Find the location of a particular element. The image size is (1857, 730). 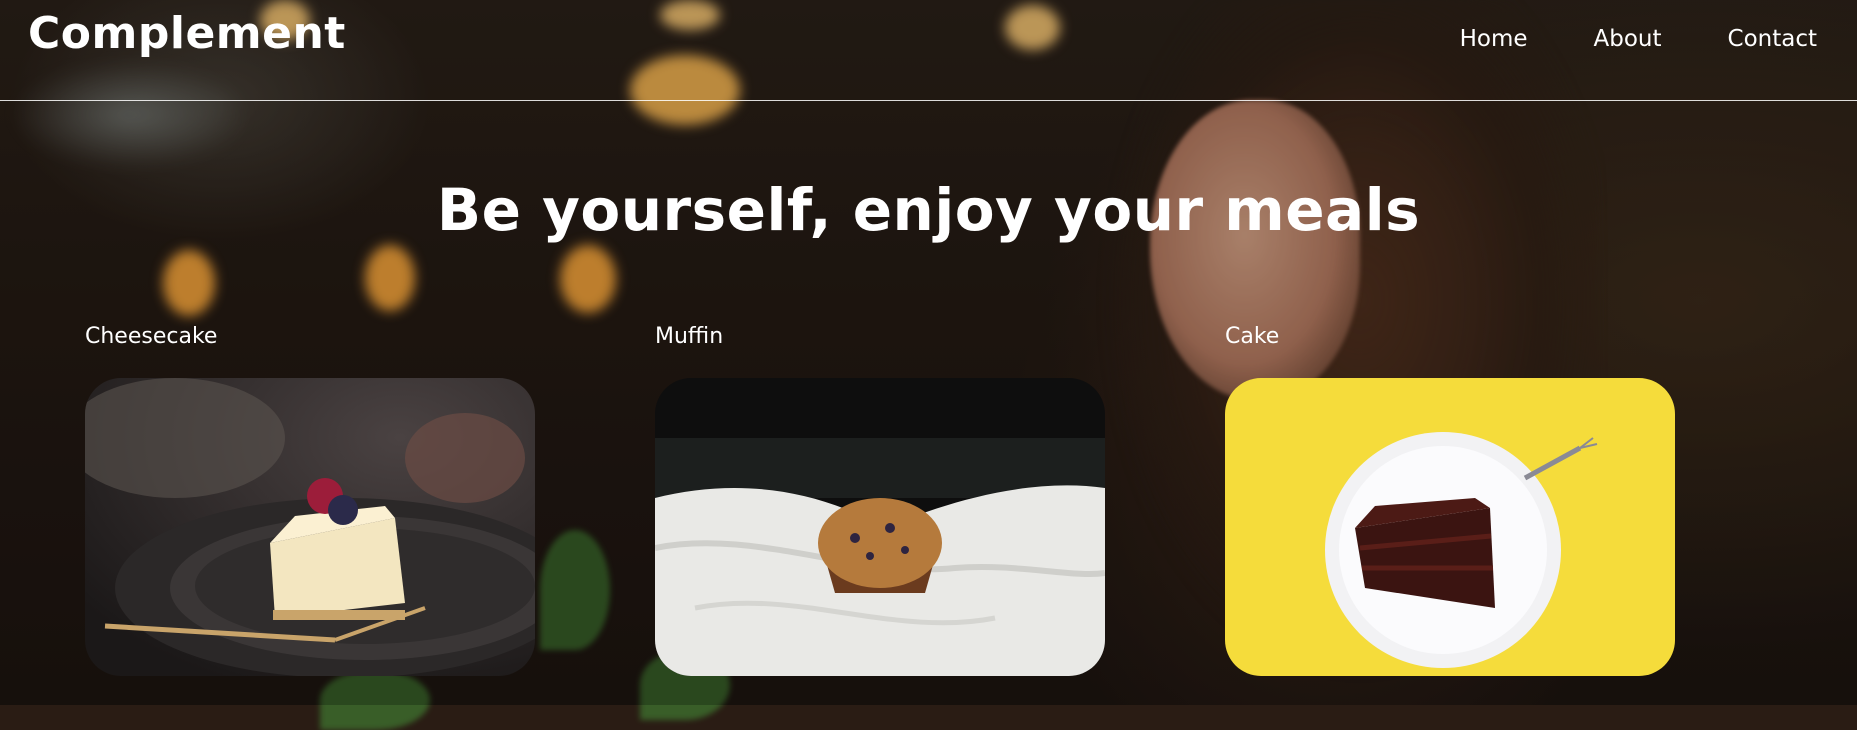

muffin-photo-icon is located at coordinates (880, 527).